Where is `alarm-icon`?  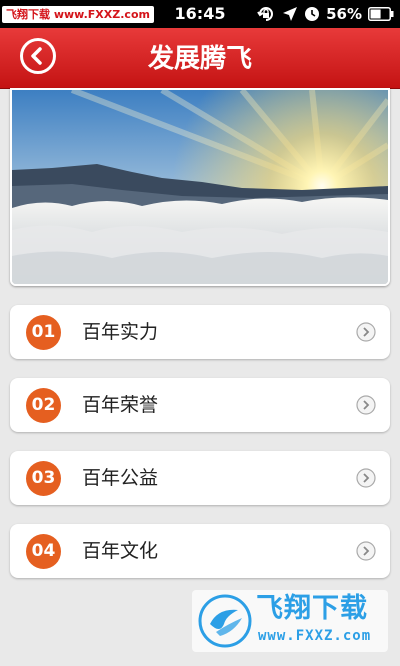
alarm-icon is located at coordinates (312, 14).